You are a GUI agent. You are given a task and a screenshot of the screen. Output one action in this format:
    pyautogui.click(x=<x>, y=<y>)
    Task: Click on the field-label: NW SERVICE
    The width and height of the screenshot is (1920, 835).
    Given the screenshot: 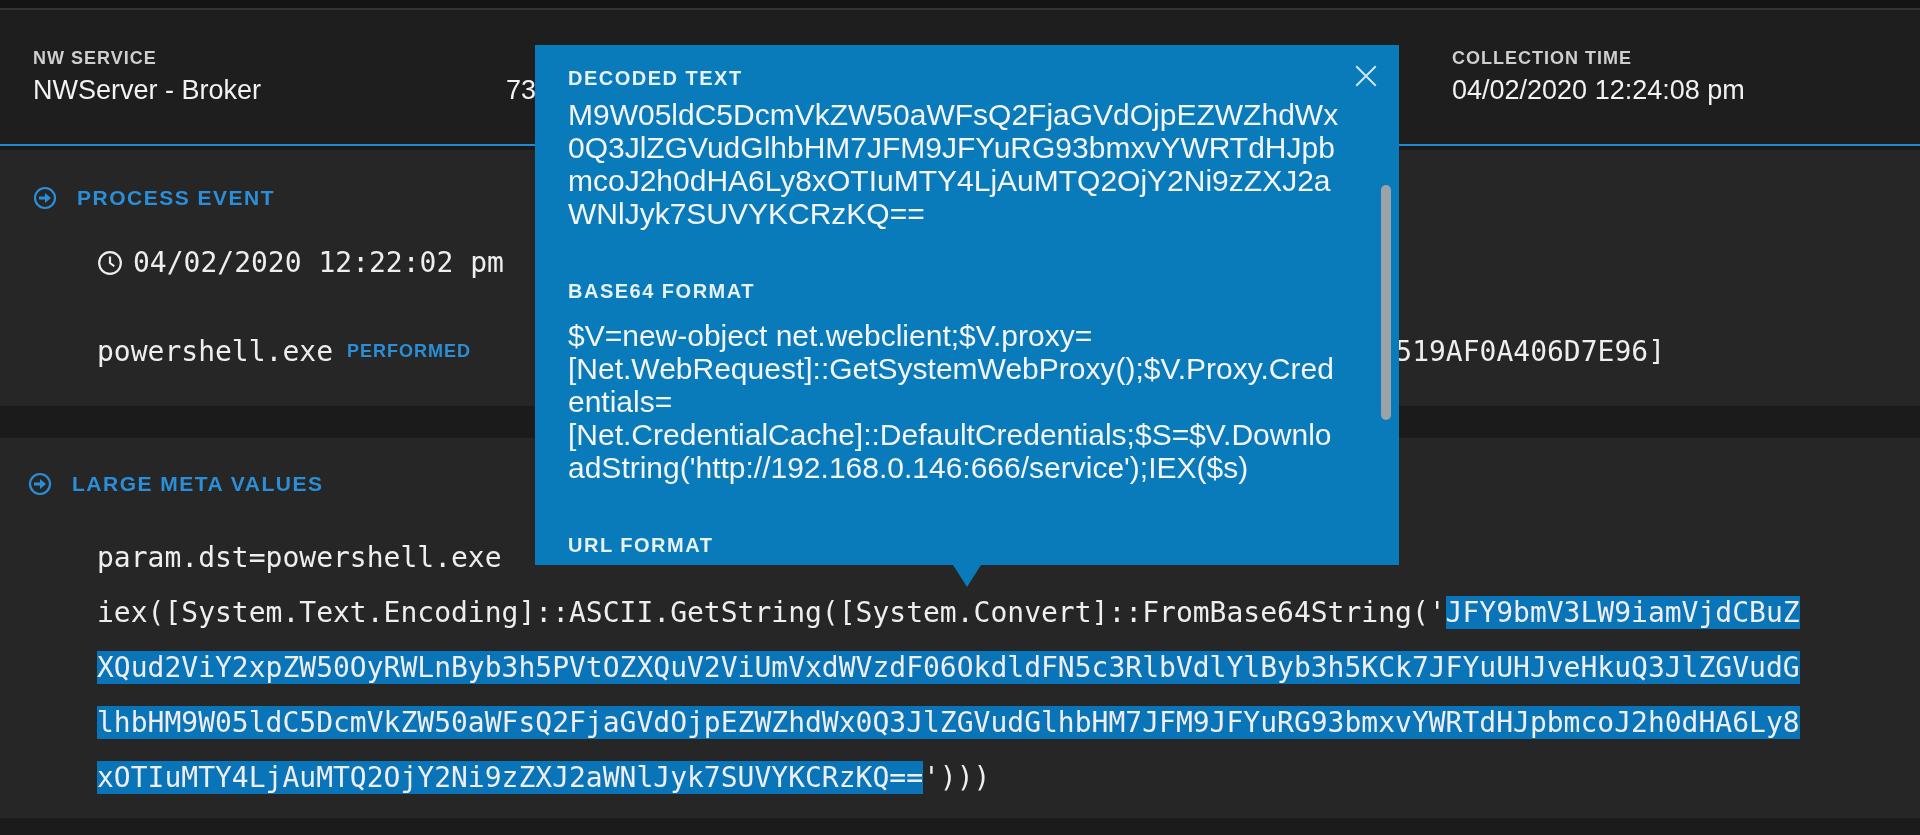 What is the action you would take?
    pyautogui.click(x=95, y=58)
    